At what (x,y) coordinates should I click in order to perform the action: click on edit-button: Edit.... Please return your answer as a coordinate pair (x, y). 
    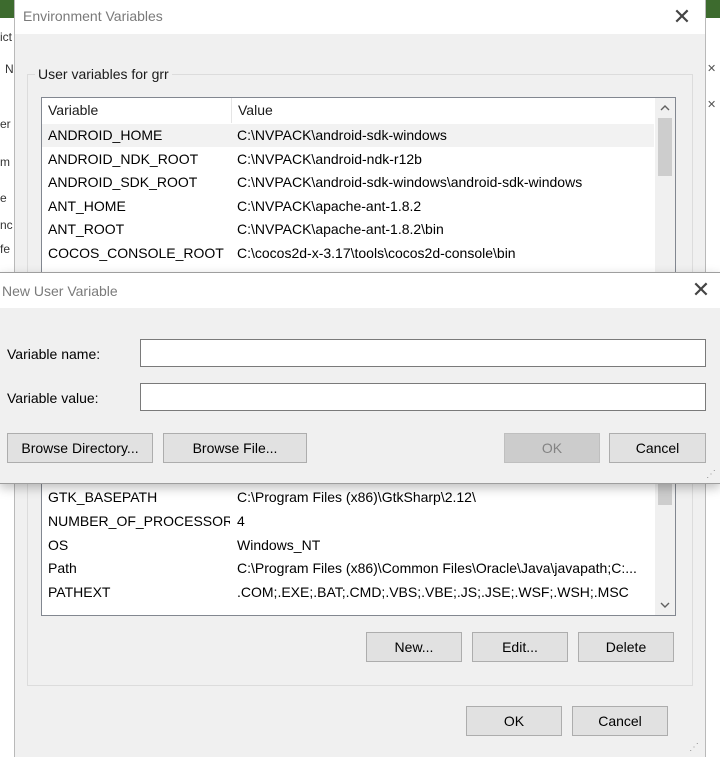
    Looking at the image, I should click on (520, 647).